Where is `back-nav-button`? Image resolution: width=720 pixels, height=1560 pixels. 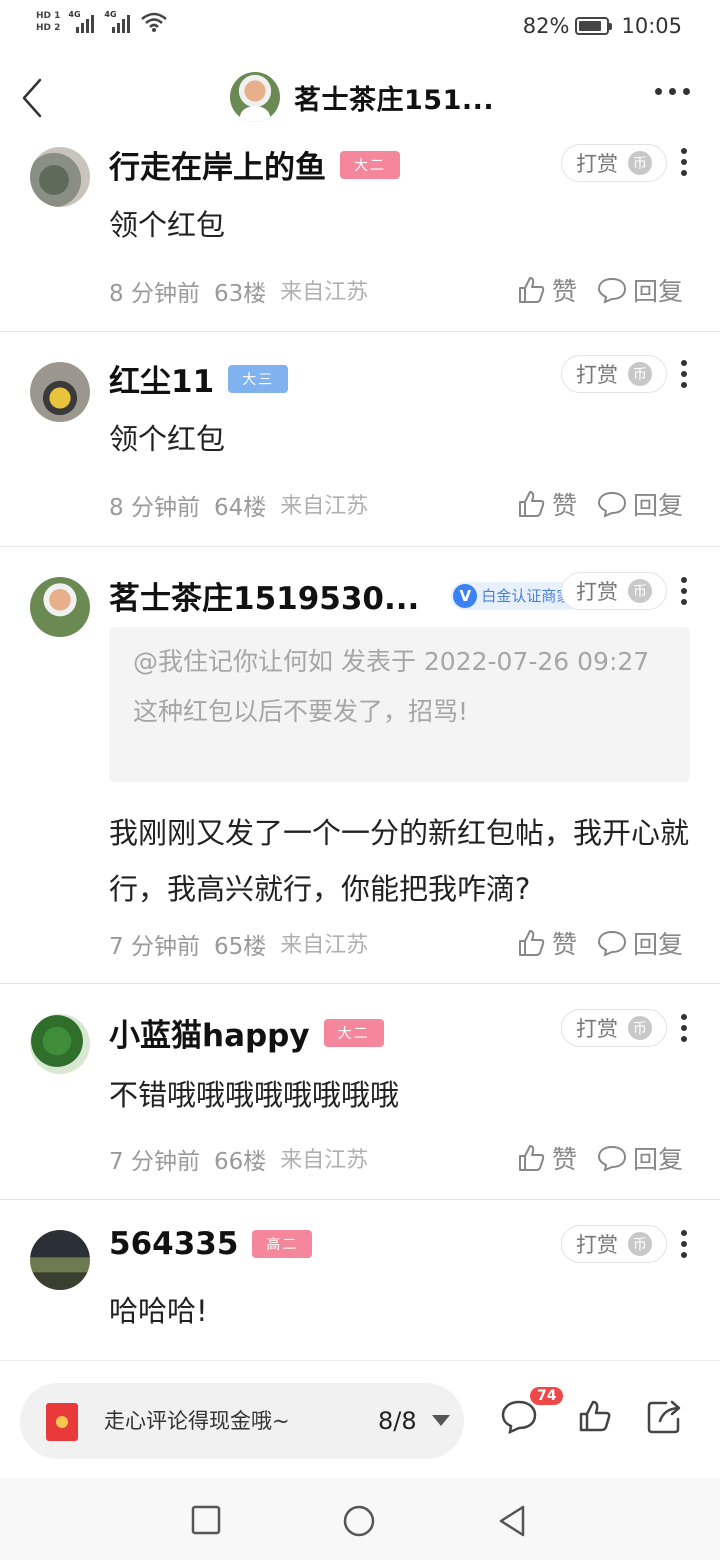
back-nav-button is located at coordinates (512, 1523).